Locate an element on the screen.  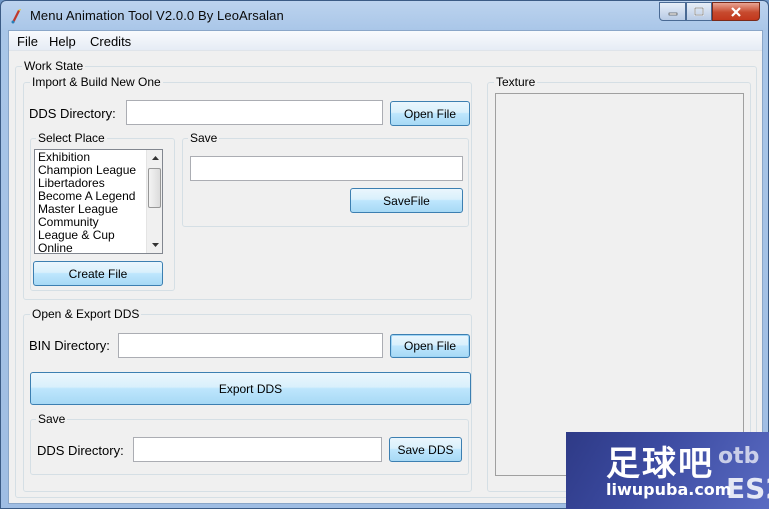
close-icon is located at coordinates (736, 11).